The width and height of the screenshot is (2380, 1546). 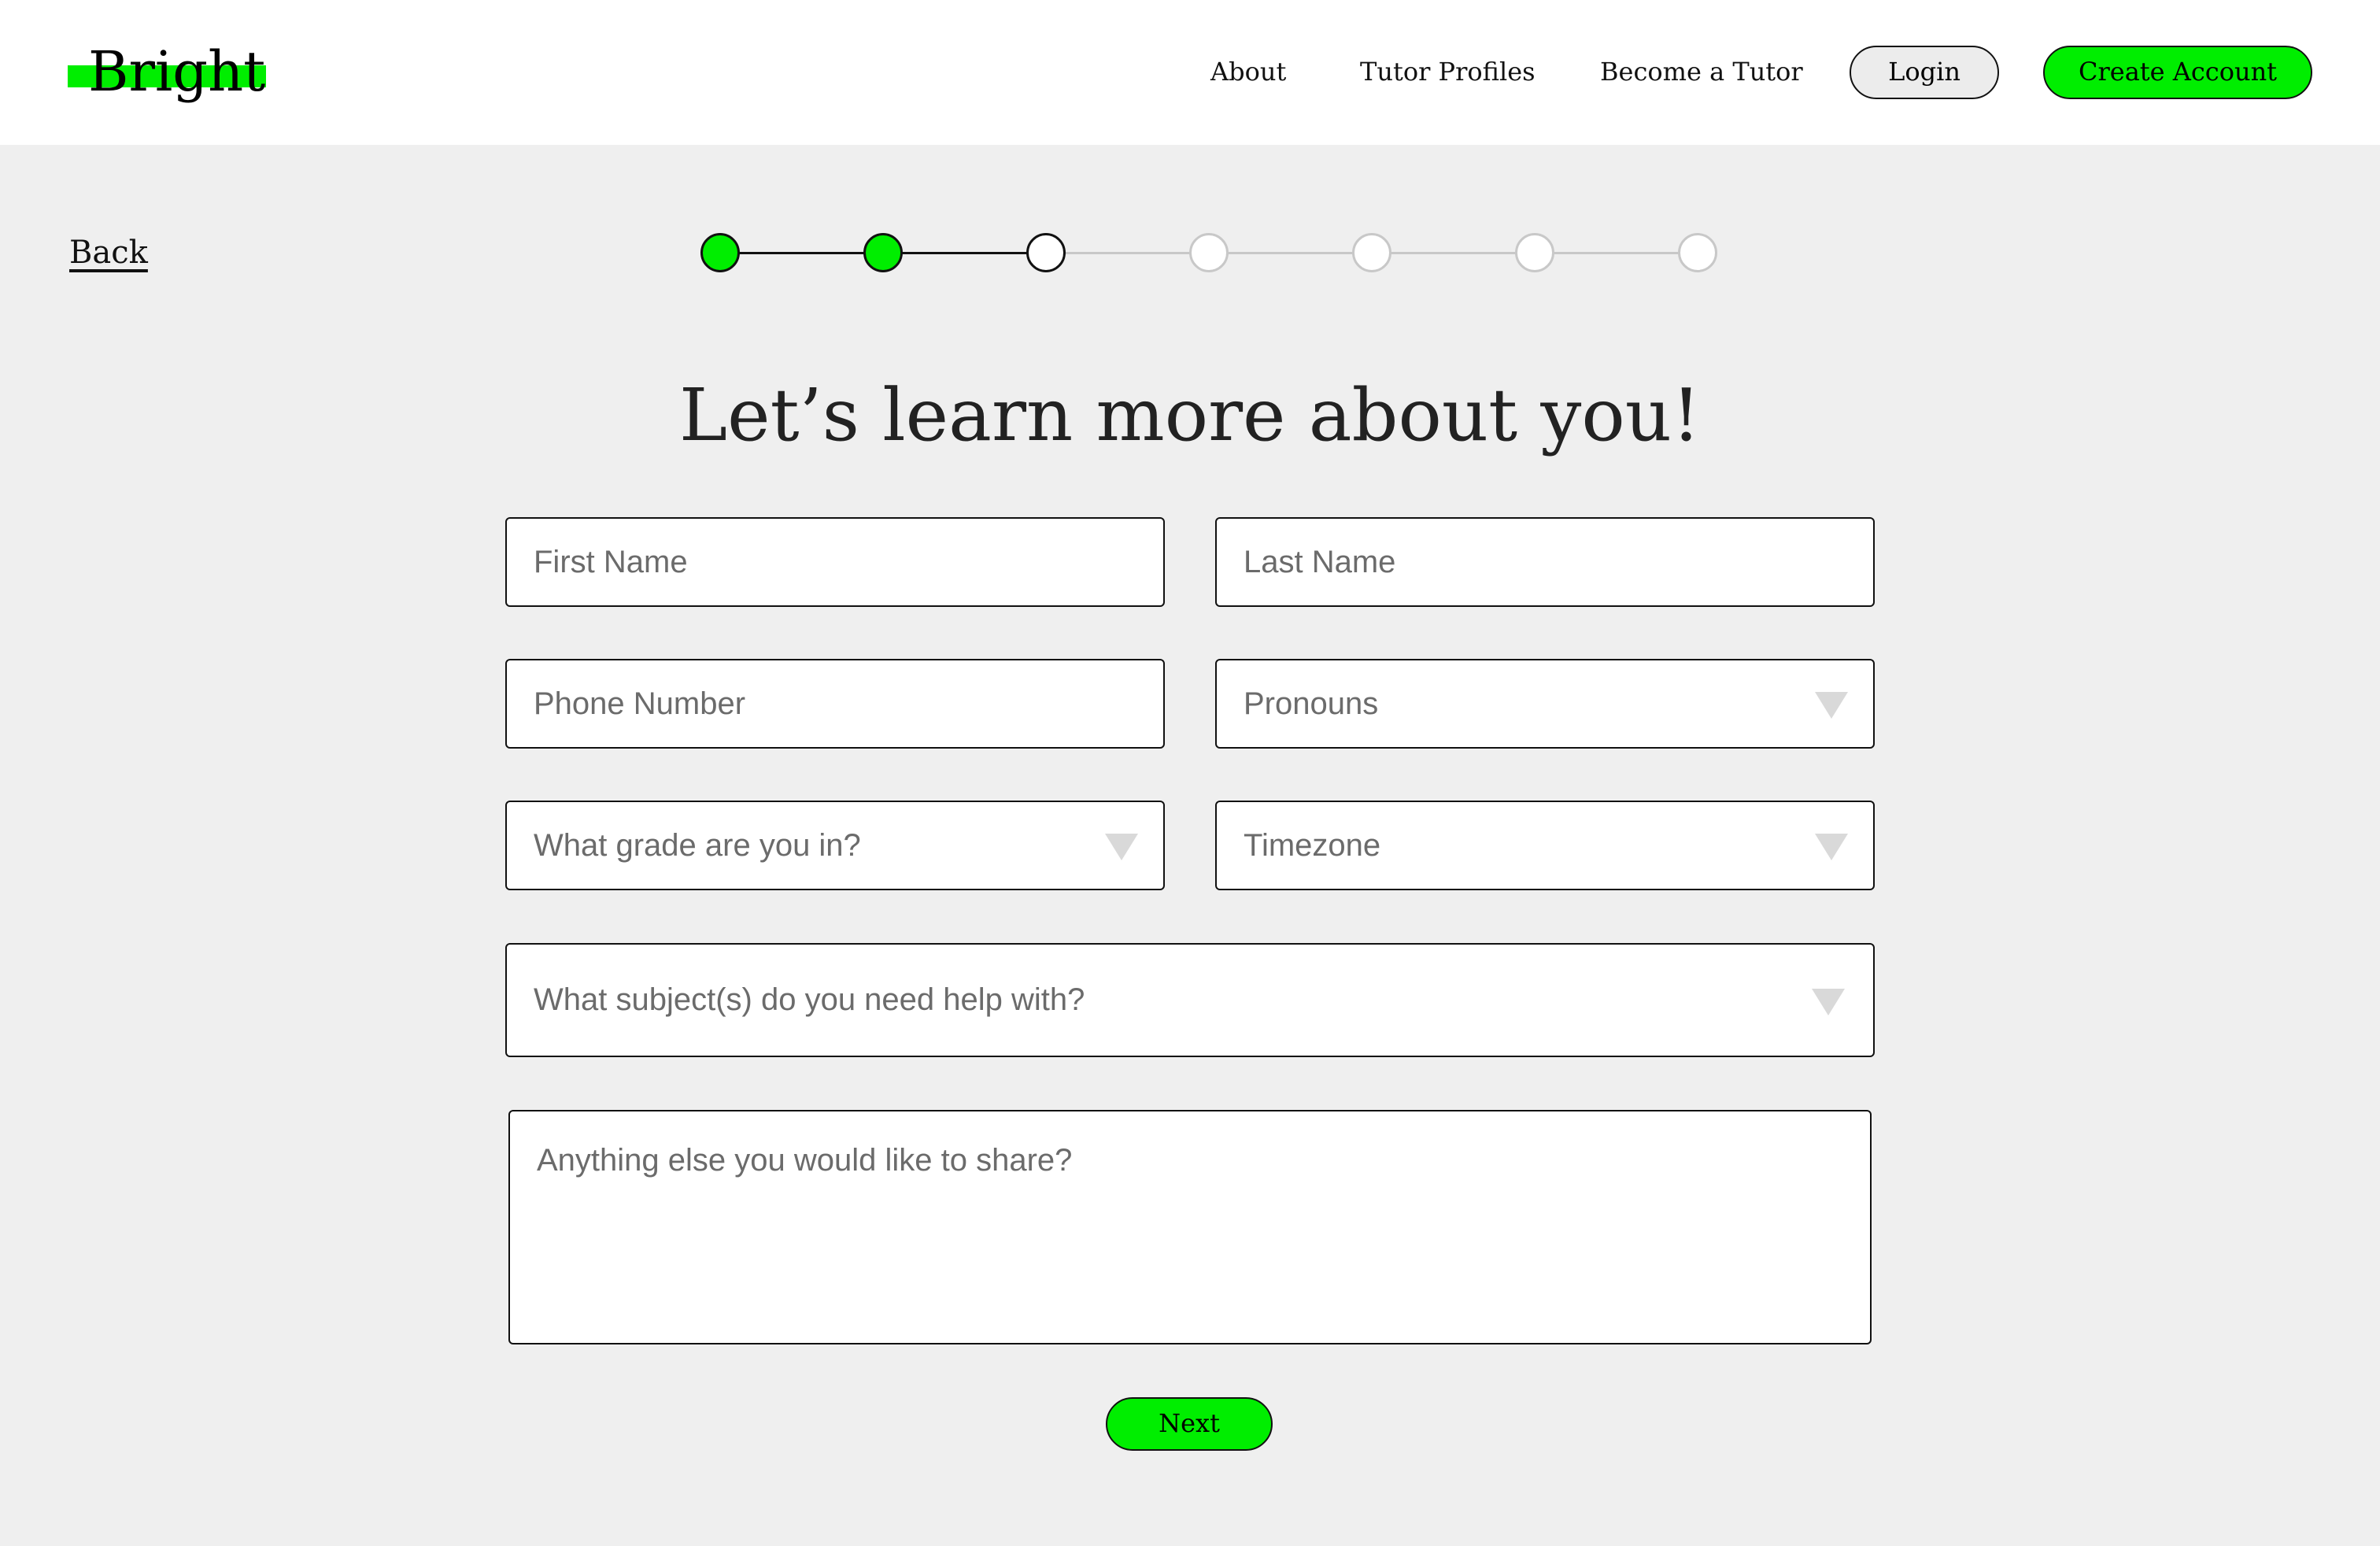 What do you see at coordinates (835, 562) in the screenshot?
I see `first-name-field: First Name` at bounding box center [835, 562].